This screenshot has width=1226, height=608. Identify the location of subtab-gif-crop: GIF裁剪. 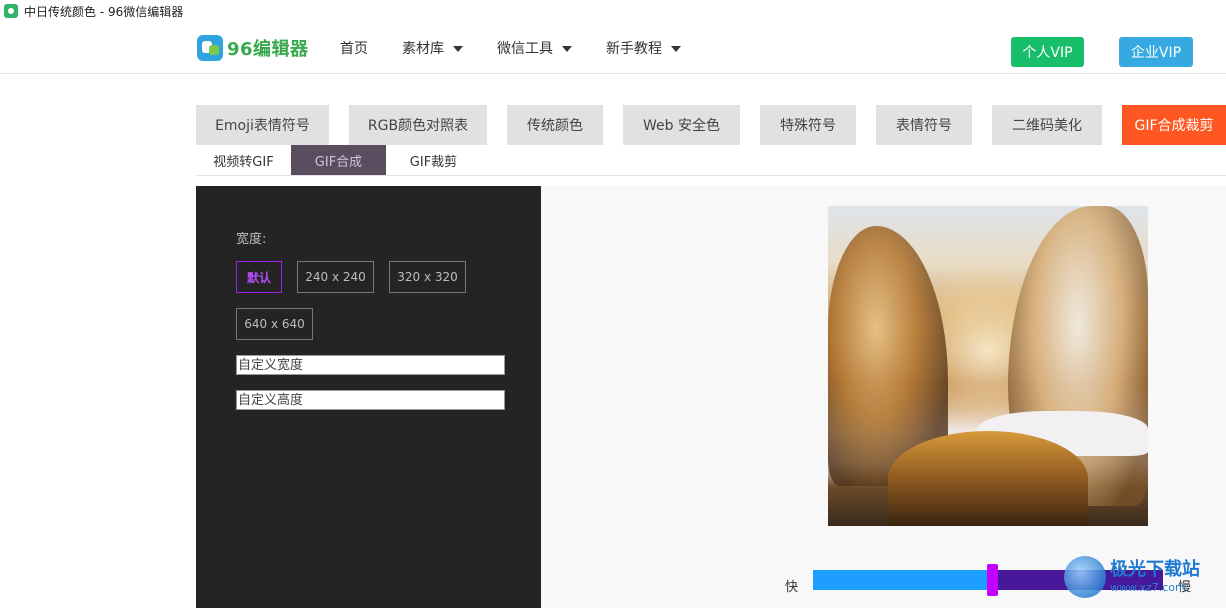
(433, 160).